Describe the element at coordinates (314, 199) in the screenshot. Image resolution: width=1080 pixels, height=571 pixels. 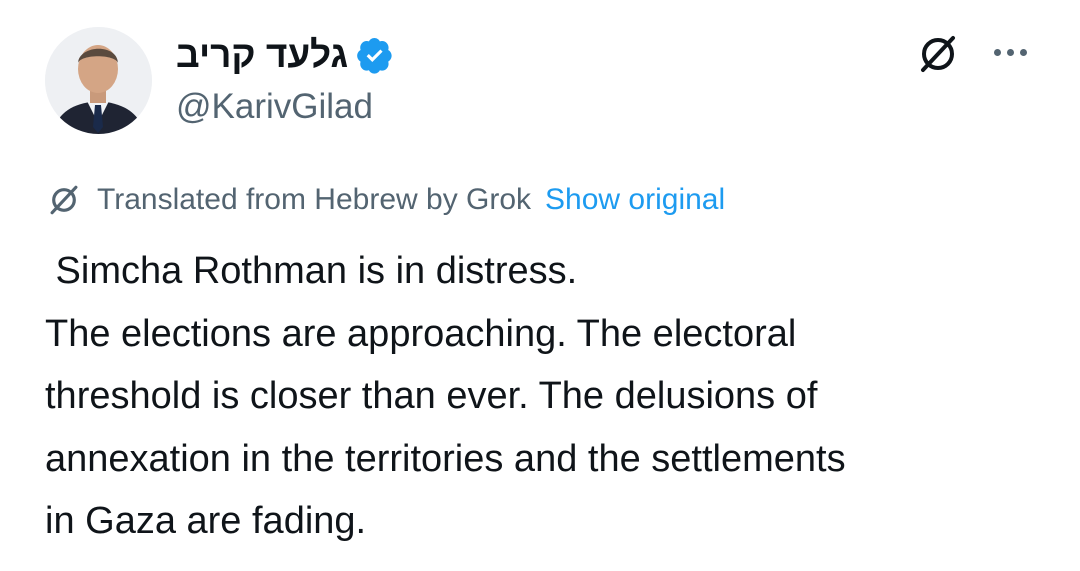
I see `translation-label: Translated from Hebrew by Grok` at that location.